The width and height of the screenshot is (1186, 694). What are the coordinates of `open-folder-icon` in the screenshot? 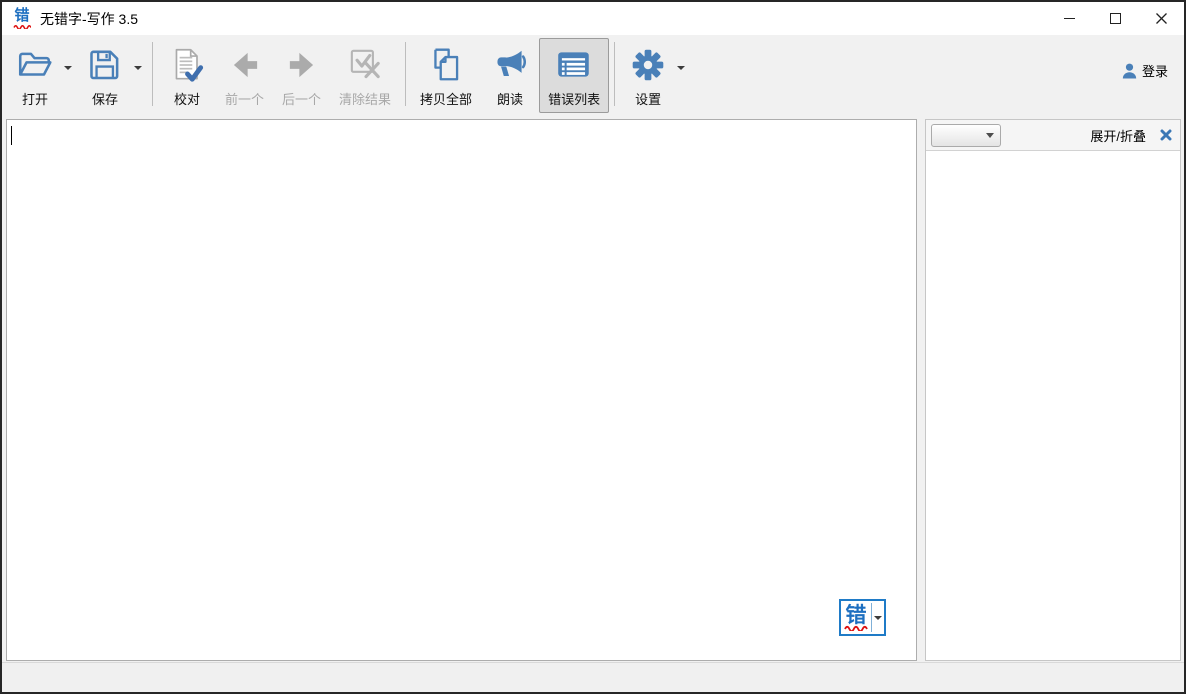 It's located at (35, 64).